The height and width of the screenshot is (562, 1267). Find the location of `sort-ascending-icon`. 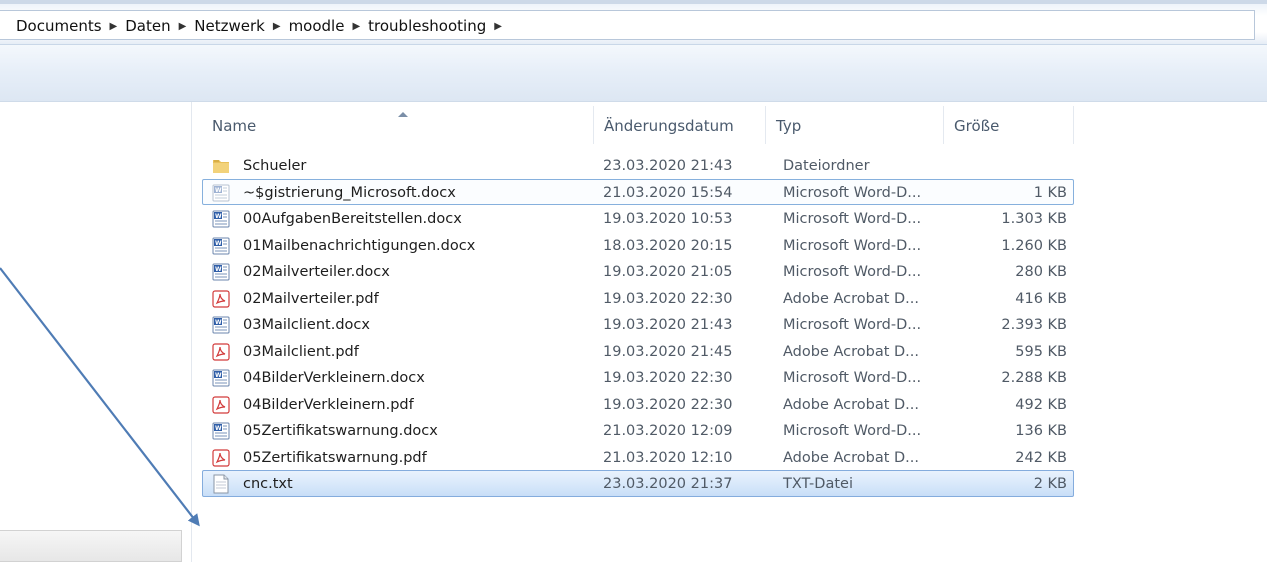

sort-ascending-icon is located at coordinates (403, 114).